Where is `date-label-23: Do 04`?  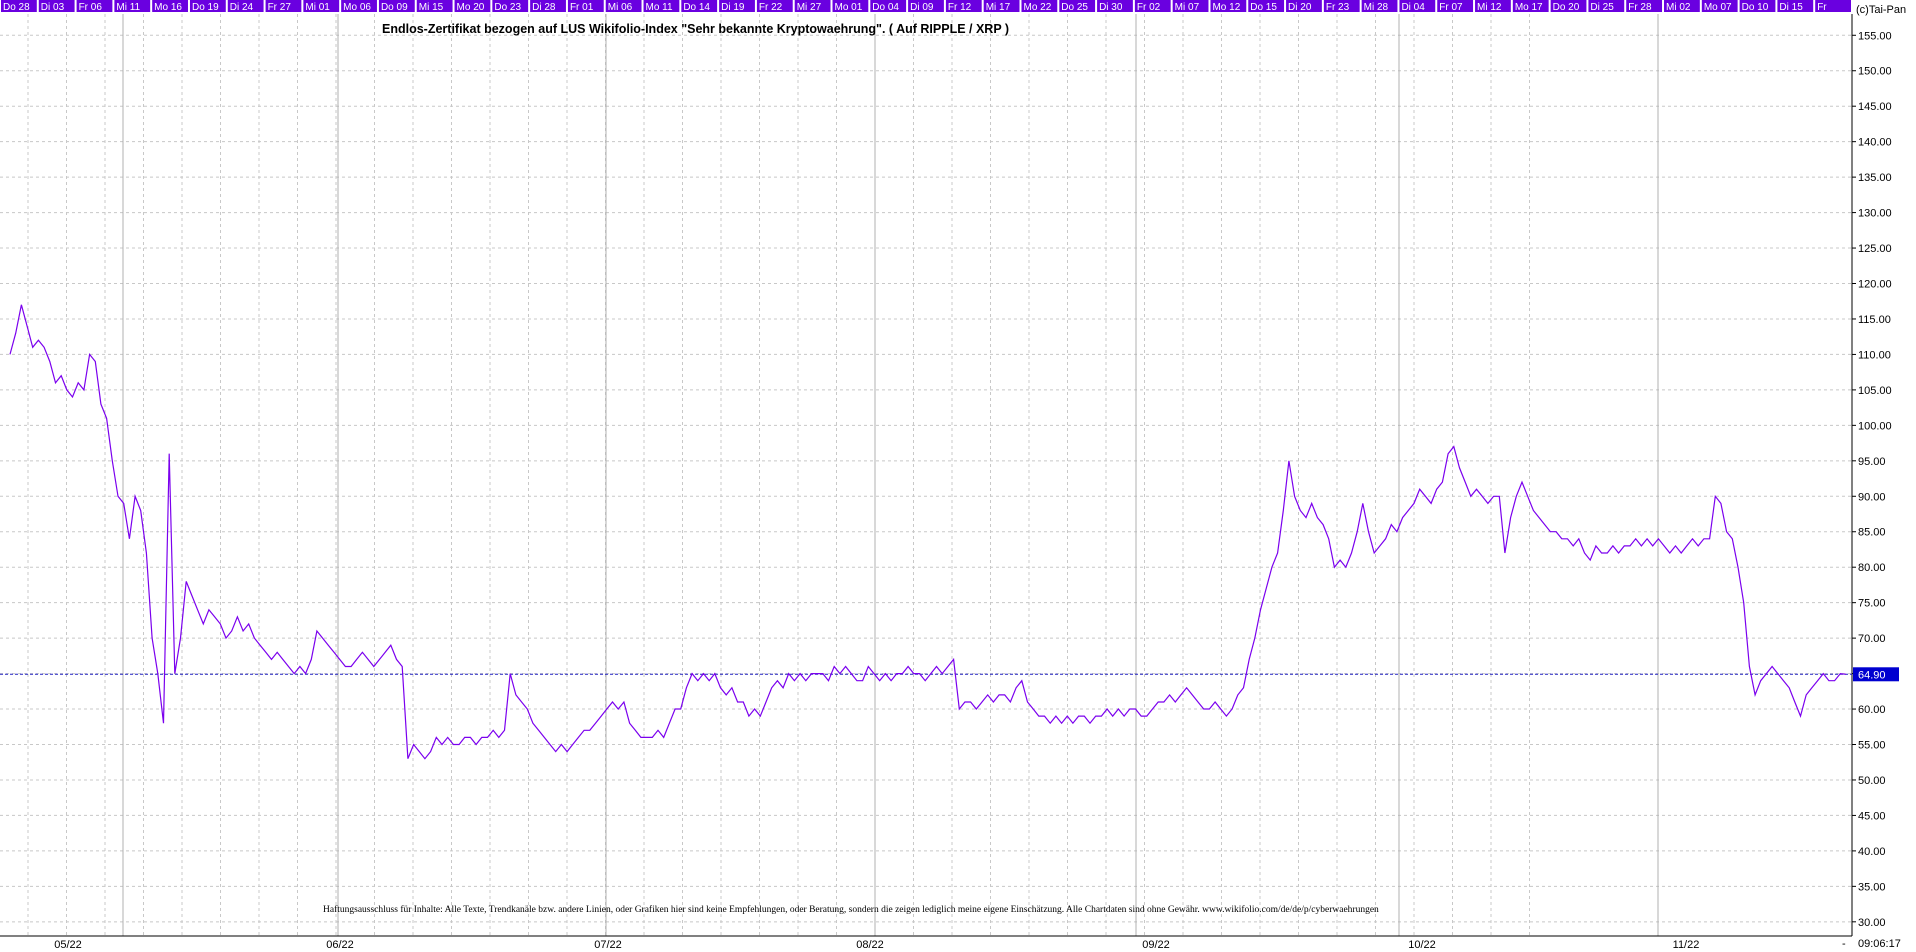
date-label-23: Do 04 is located at coordinates (885, 7).